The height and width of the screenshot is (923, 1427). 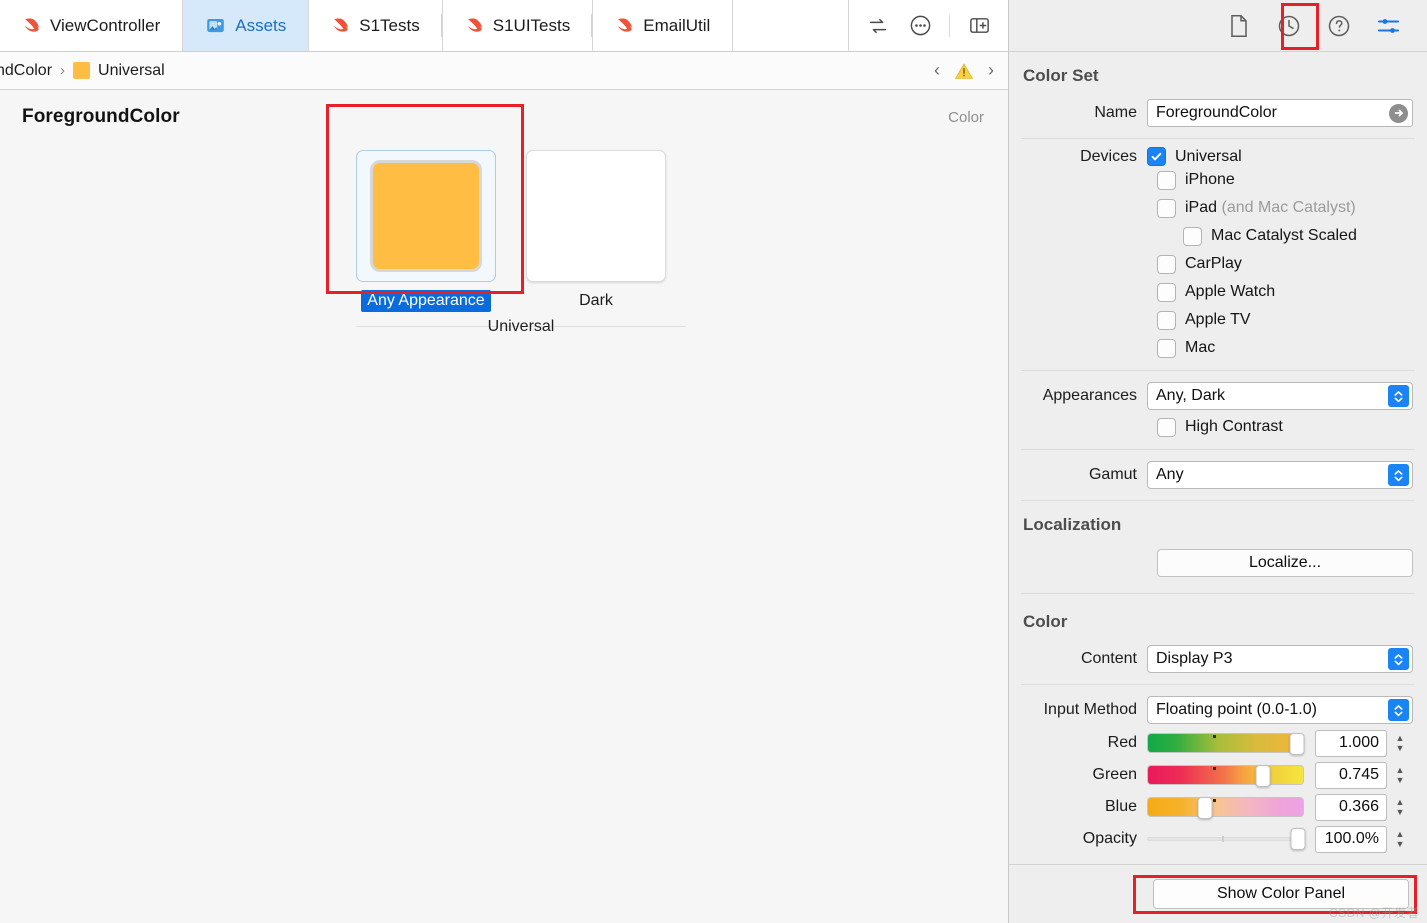 What do you see at coordinates (1225, 776) in the screenshot?
I see `green-slider` at bounding box center [1225, 776].